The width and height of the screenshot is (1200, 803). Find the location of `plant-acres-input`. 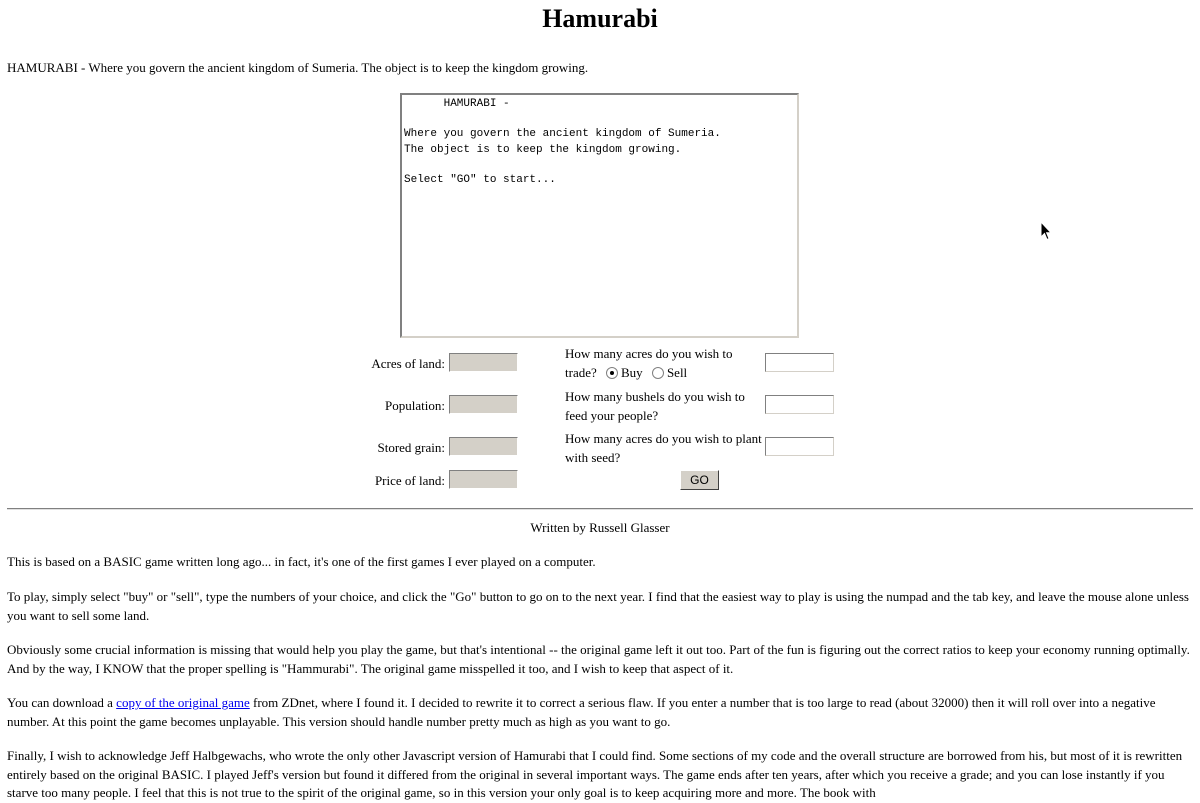

plant-acres-input is located at coordinates (799, 446).